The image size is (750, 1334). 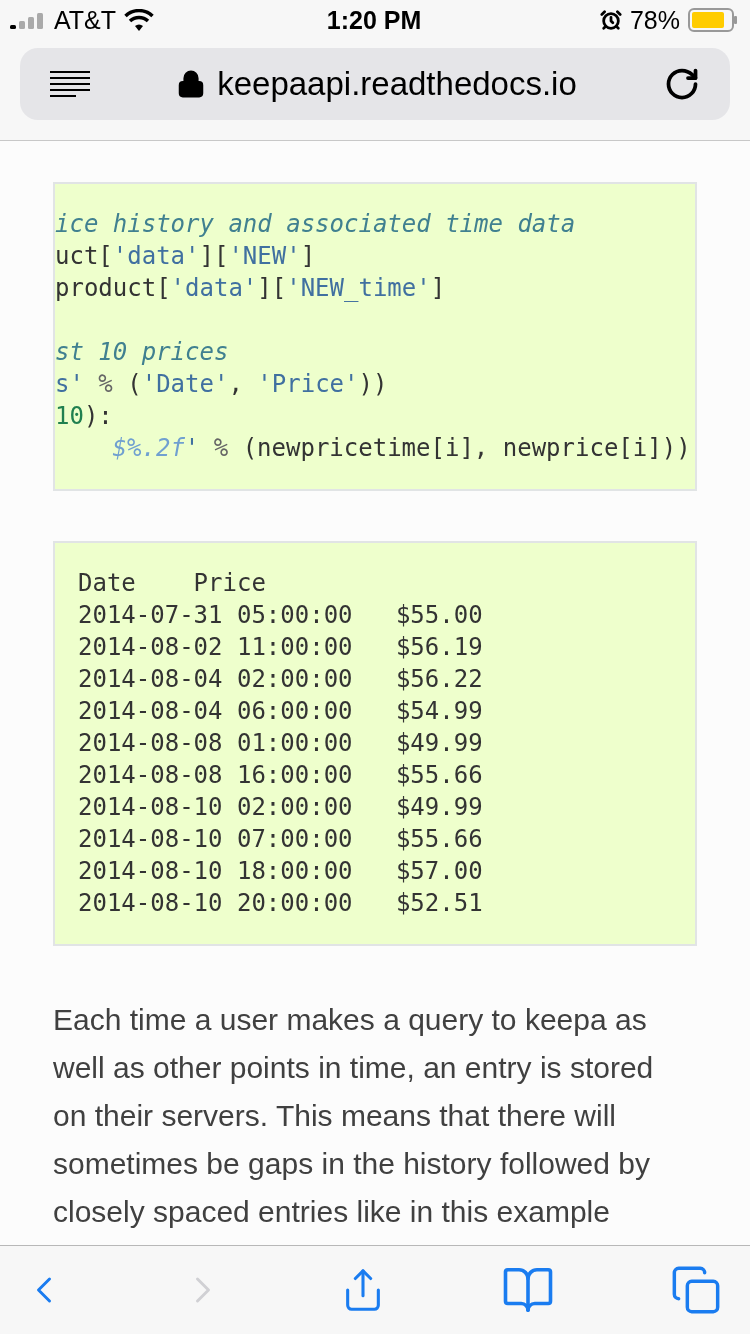 What do you see at coordinates (139, 20) in the screenshot?
I see `wifi-icon` at bounding box center [139, 20].